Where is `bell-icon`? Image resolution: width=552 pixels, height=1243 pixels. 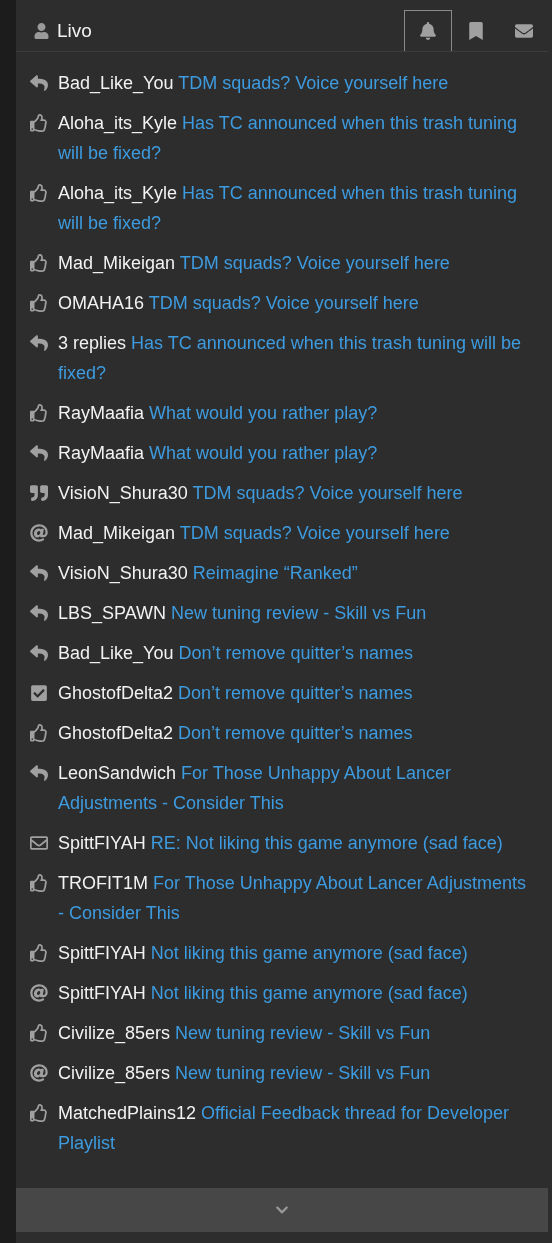 bell-icon is located at coordinates (428, 31).